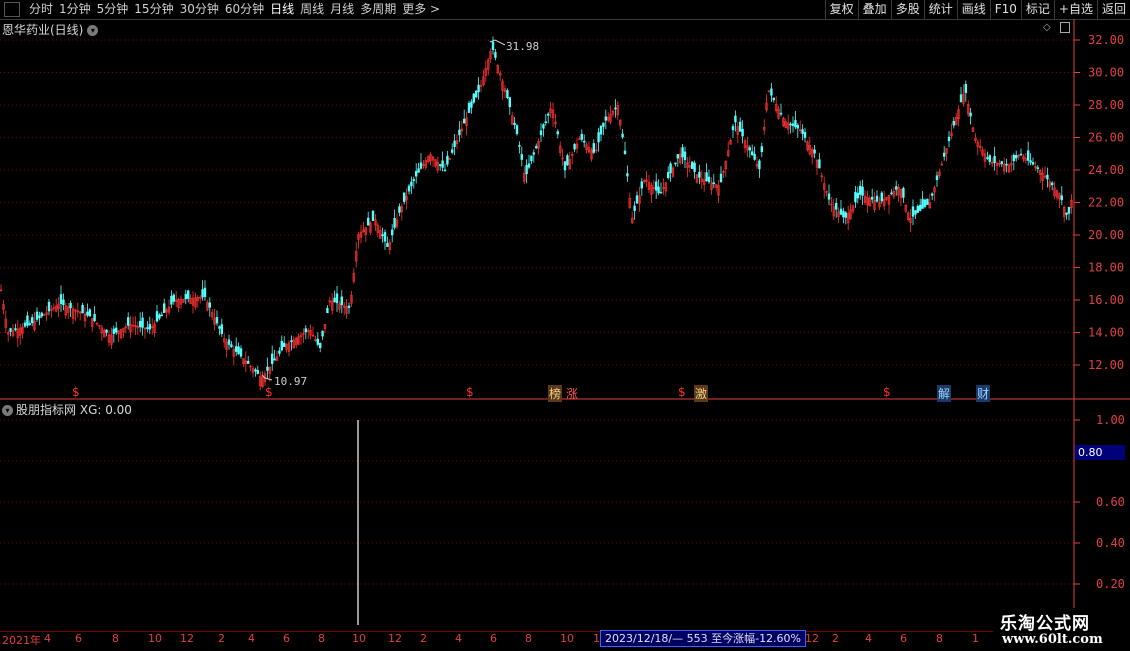  I want to click on indicator-title: ▾ 股朋指标网 XG: 0.00, so click(67, 409).